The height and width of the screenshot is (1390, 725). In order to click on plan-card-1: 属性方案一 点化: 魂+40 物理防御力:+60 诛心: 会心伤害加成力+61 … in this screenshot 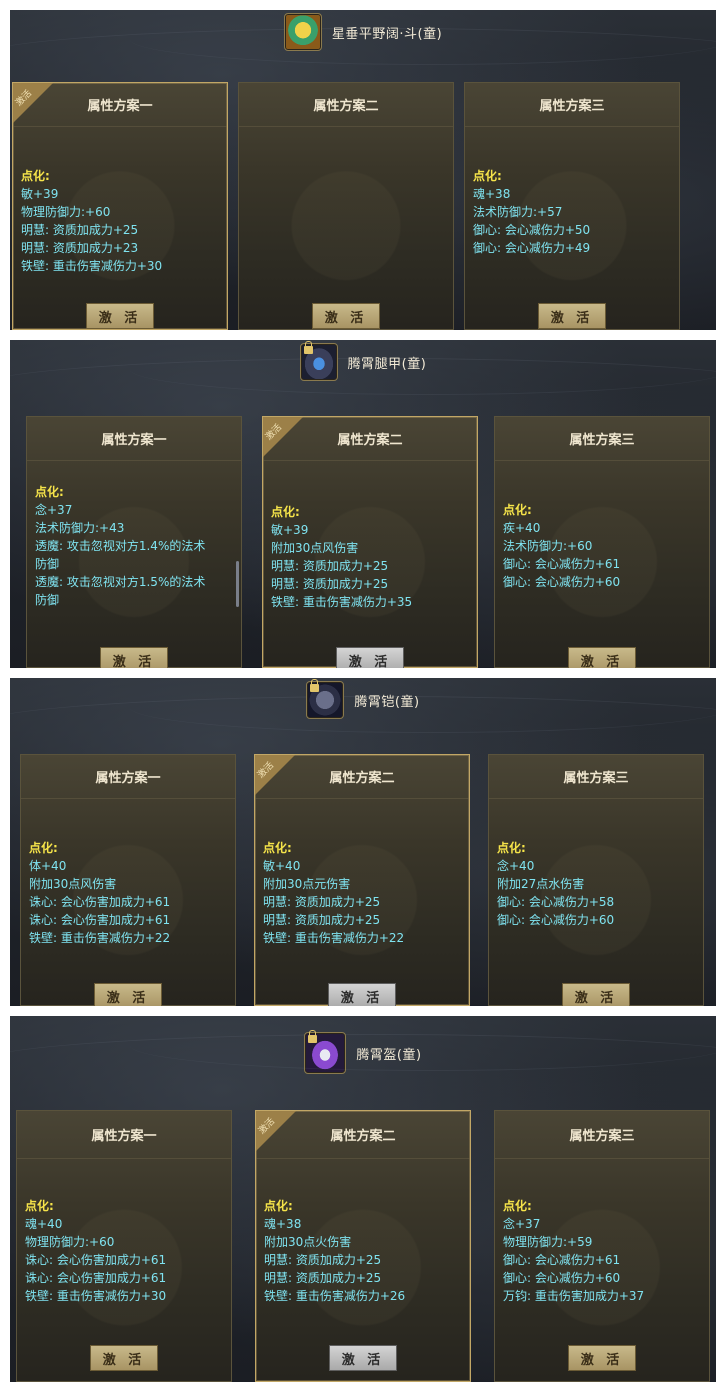, I will do `click(124, 1246)`.